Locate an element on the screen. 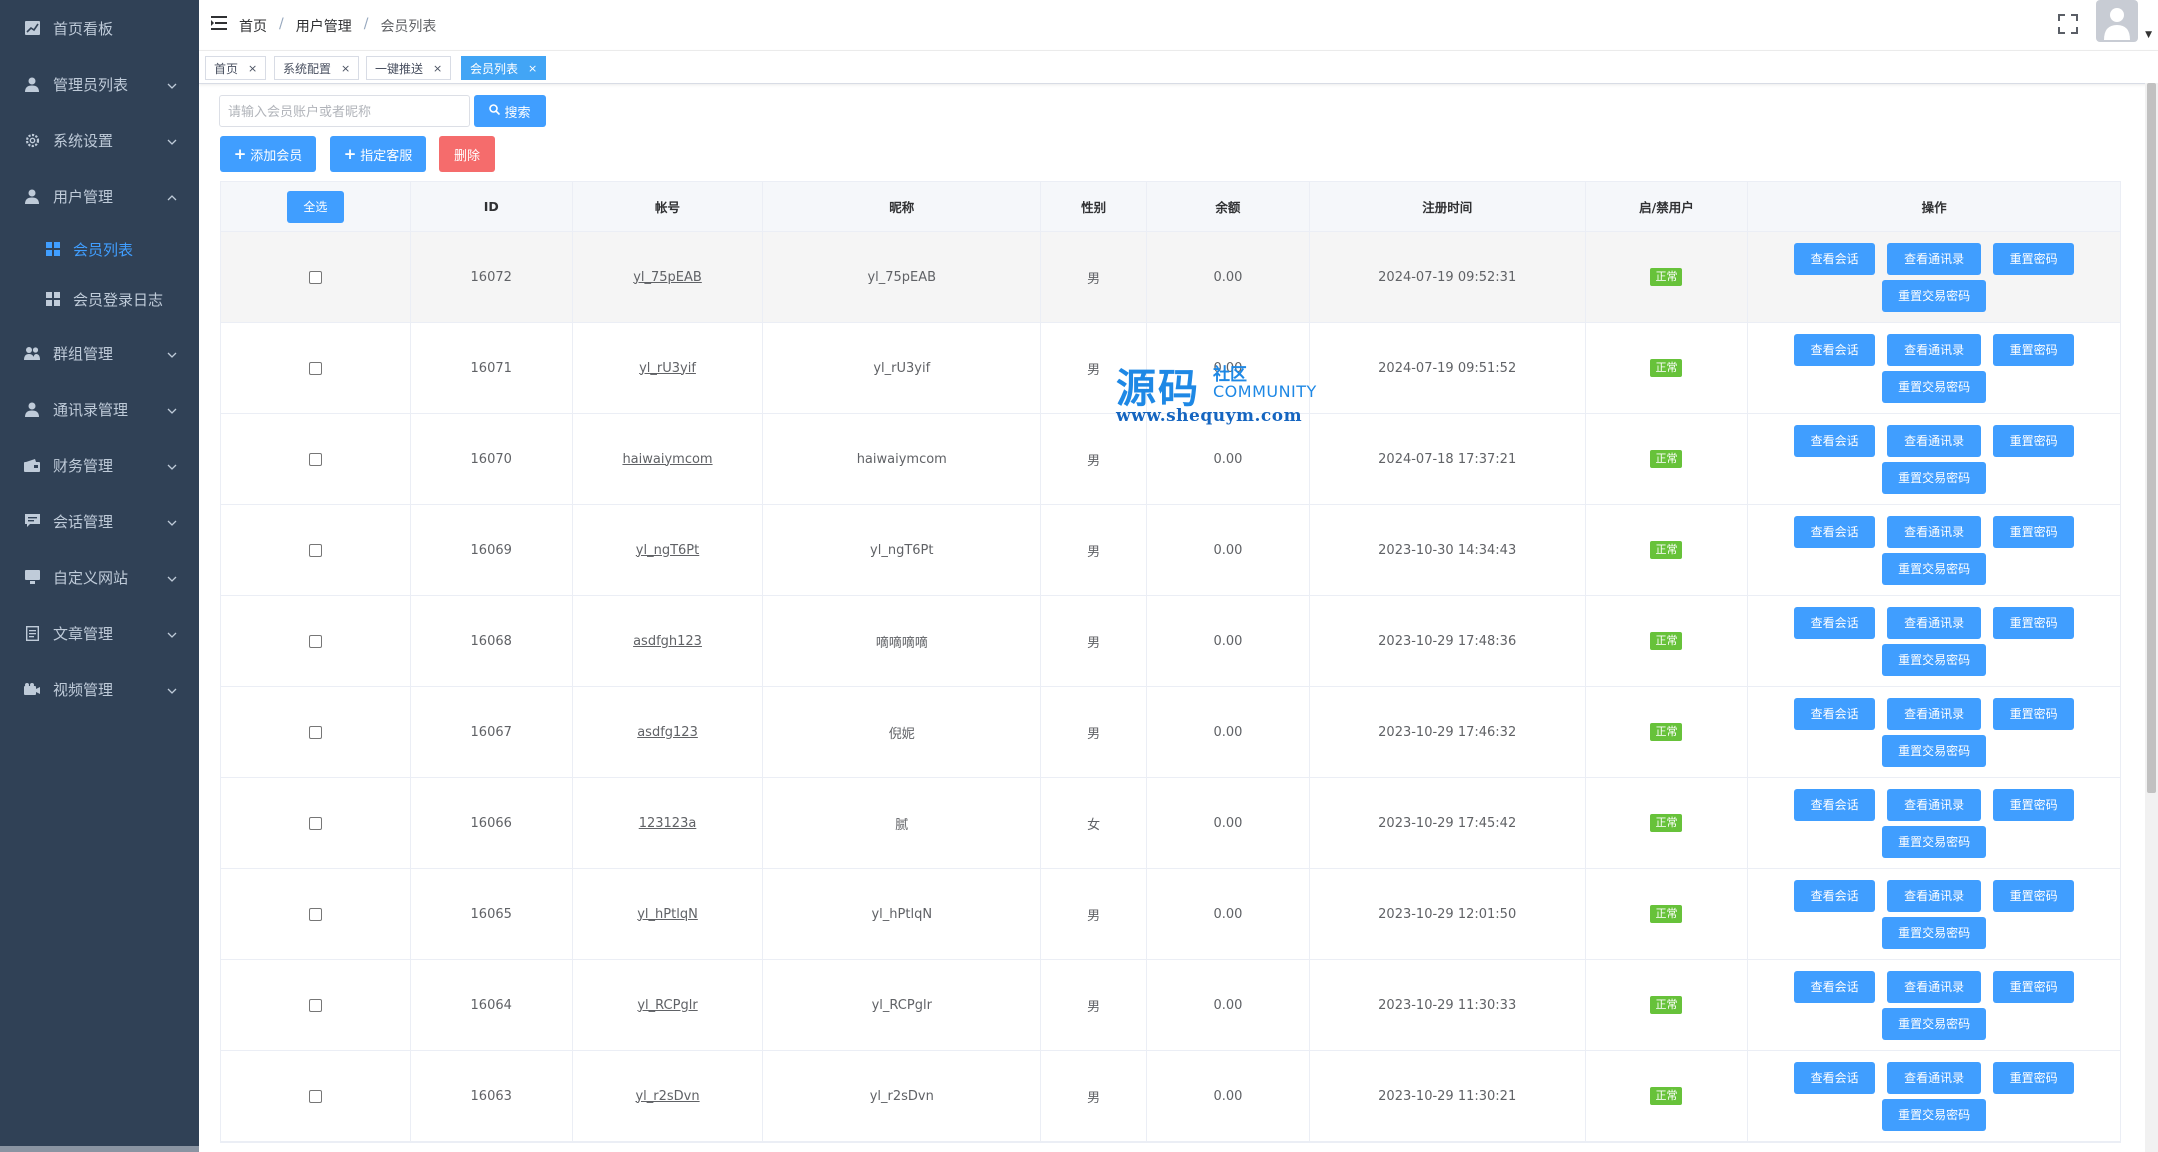 The image size is (2158, 1152). sidebar-item-settings: 系统设置 is located at coordinates (99, 140).